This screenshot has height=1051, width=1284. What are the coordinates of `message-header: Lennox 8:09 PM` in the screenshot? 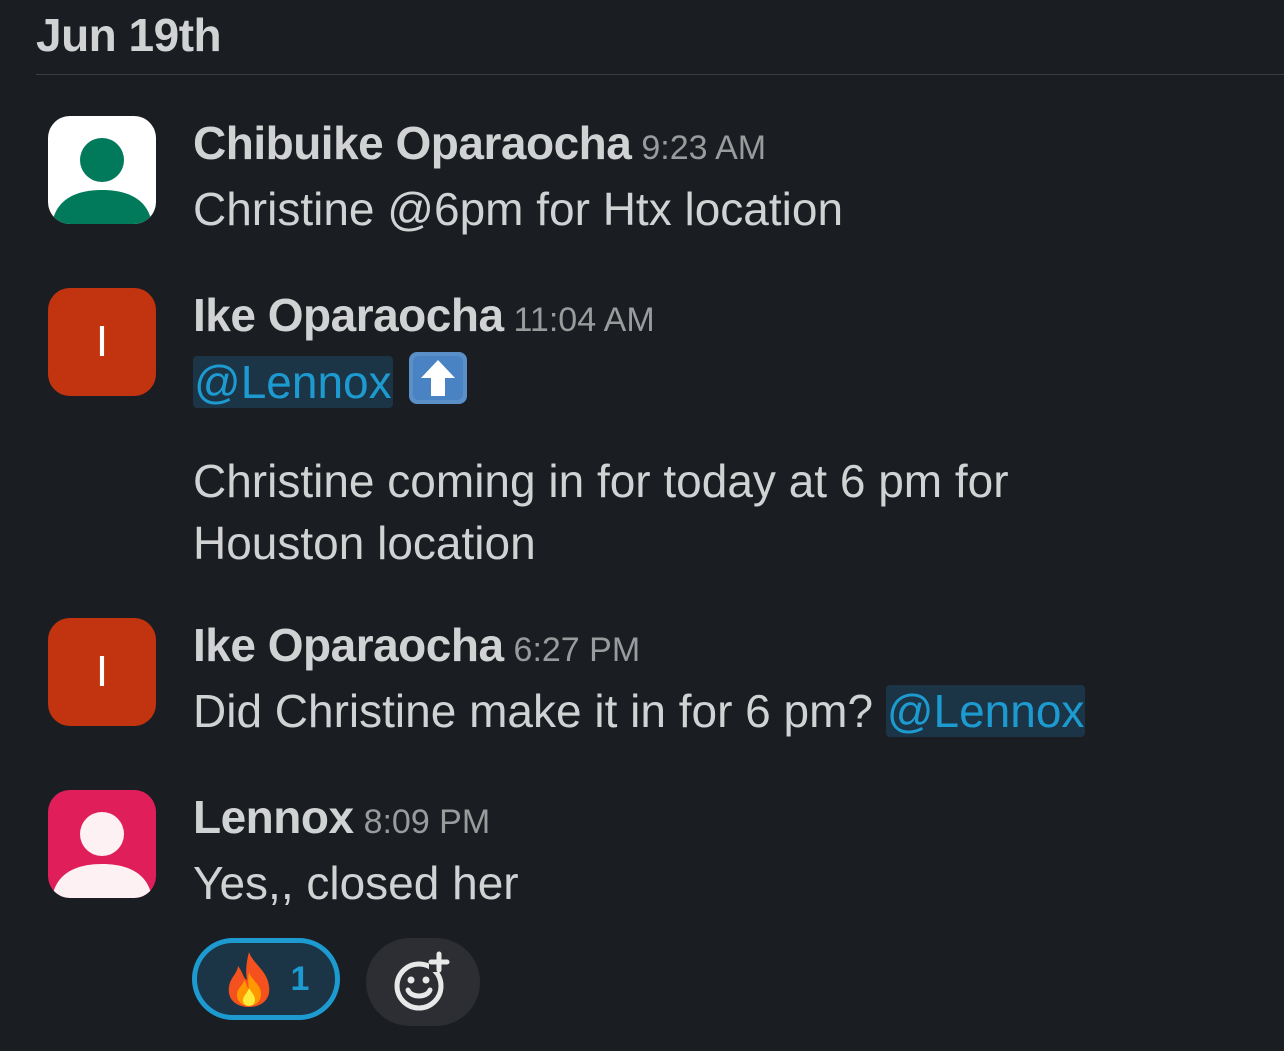 It's located at (341, 817).